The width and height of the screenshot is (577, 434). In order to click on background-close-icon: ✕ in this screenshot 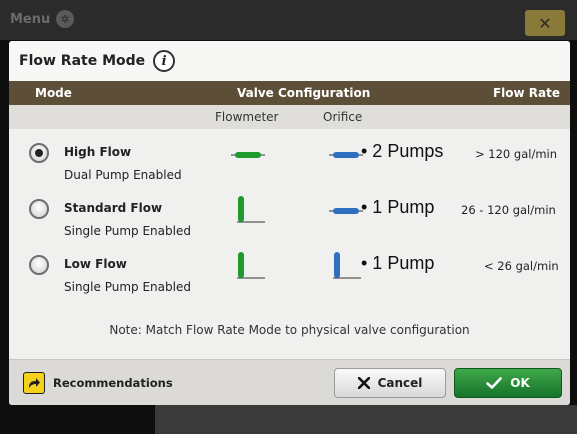, I will do `click(545, 23)`.